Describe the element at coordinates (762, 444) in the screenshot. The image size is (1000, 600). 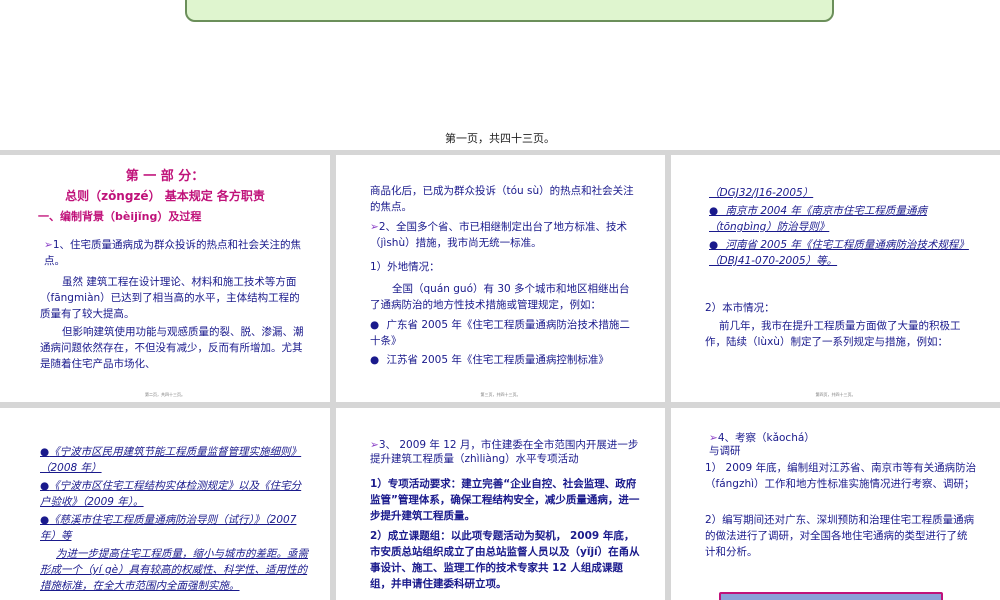
I see `paragraph: ➢4、考察（kǎochá）与调研` at that location.